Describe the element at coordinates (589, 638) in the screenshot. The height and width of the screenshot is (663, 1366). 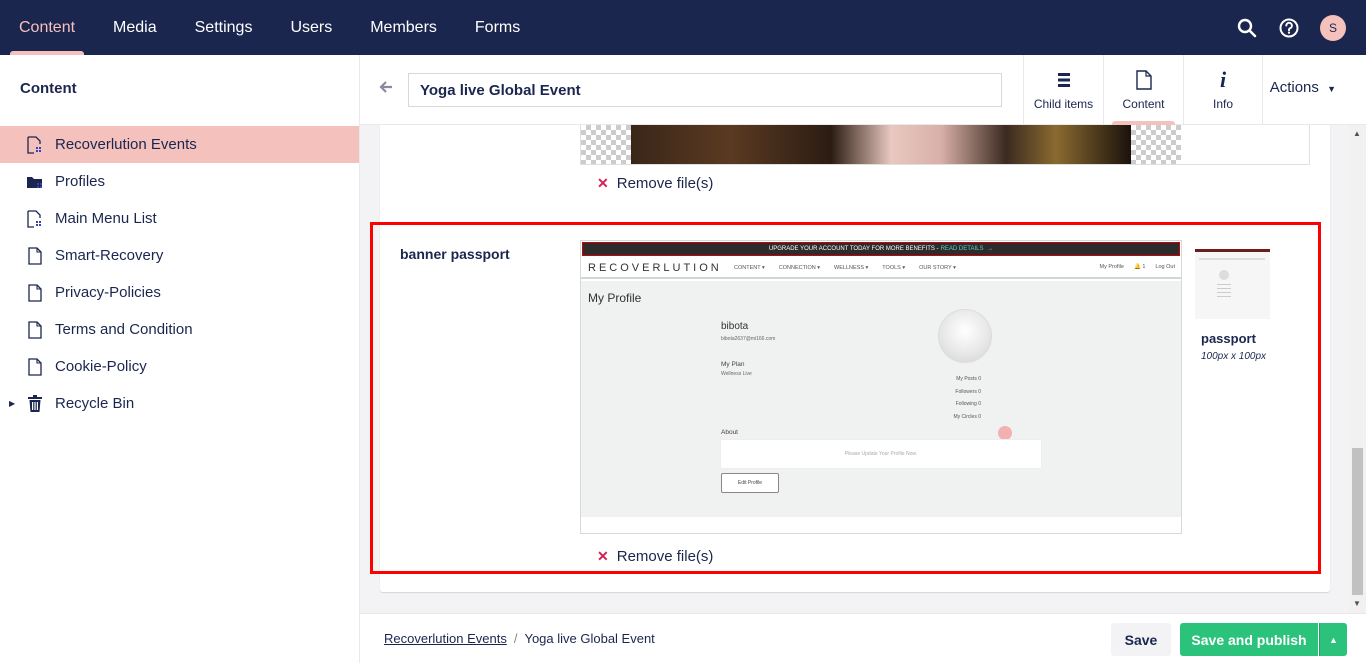
I see `breadcrumb-current: Yoga live Global Event` at that location.